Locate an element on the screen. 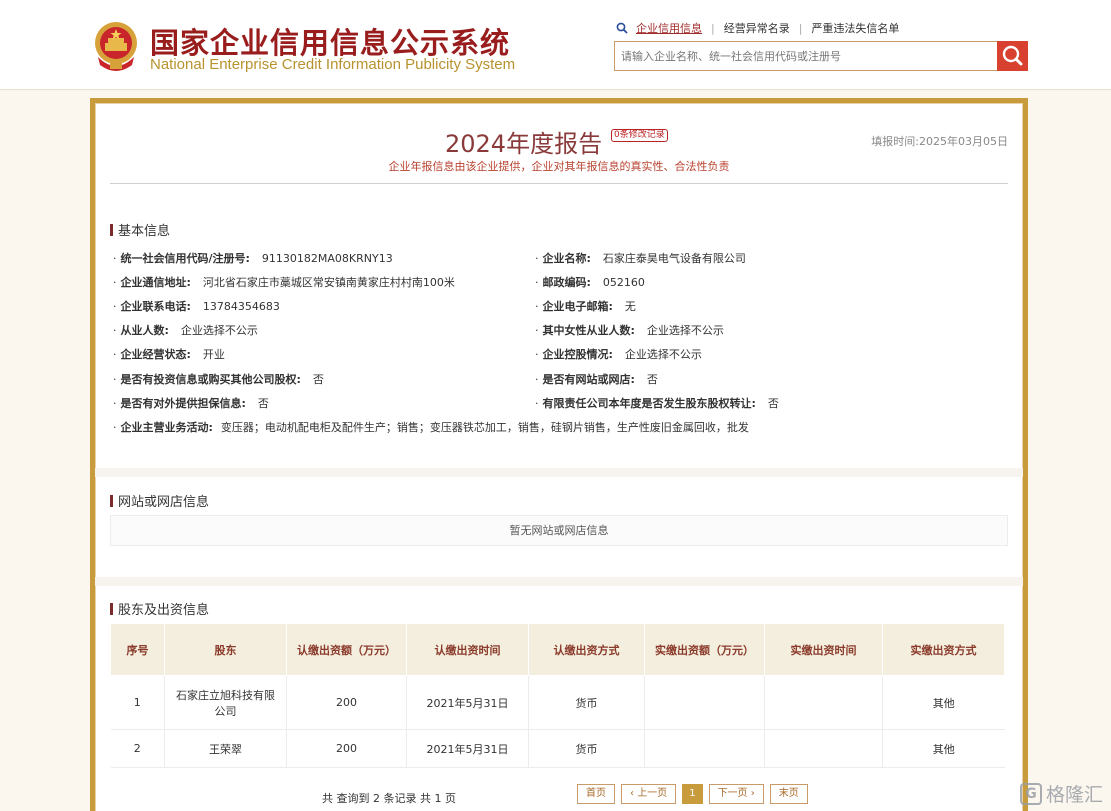  nav-blacklist: 严重违法失信名单 is located at coordinates (855, 28).